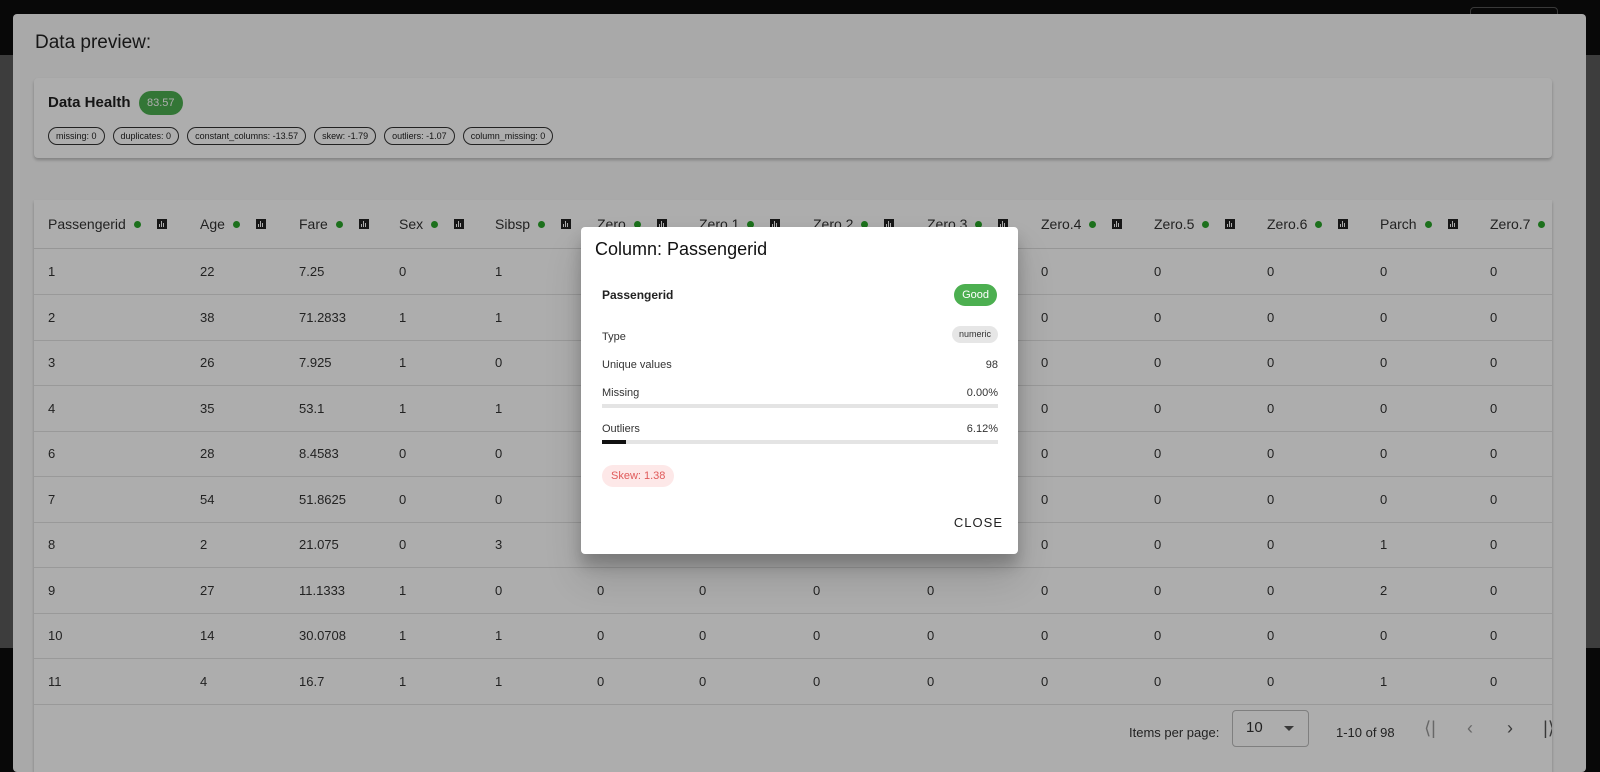 This screenshot has width=1600, height=772. I want to click on missing-value: 0.00%, so click(982, 393).